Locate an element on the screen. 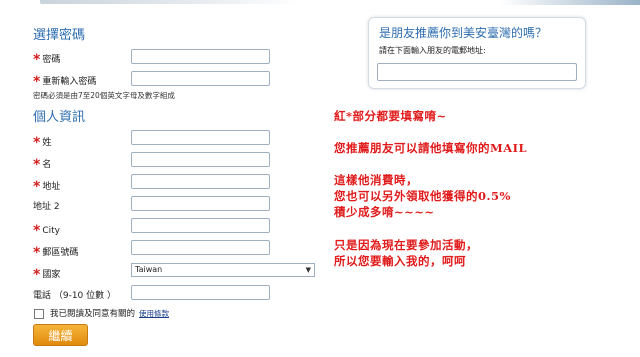 The height and width of the screenshot is (357, 640). banner-edge is located at coordinates (570, 2).